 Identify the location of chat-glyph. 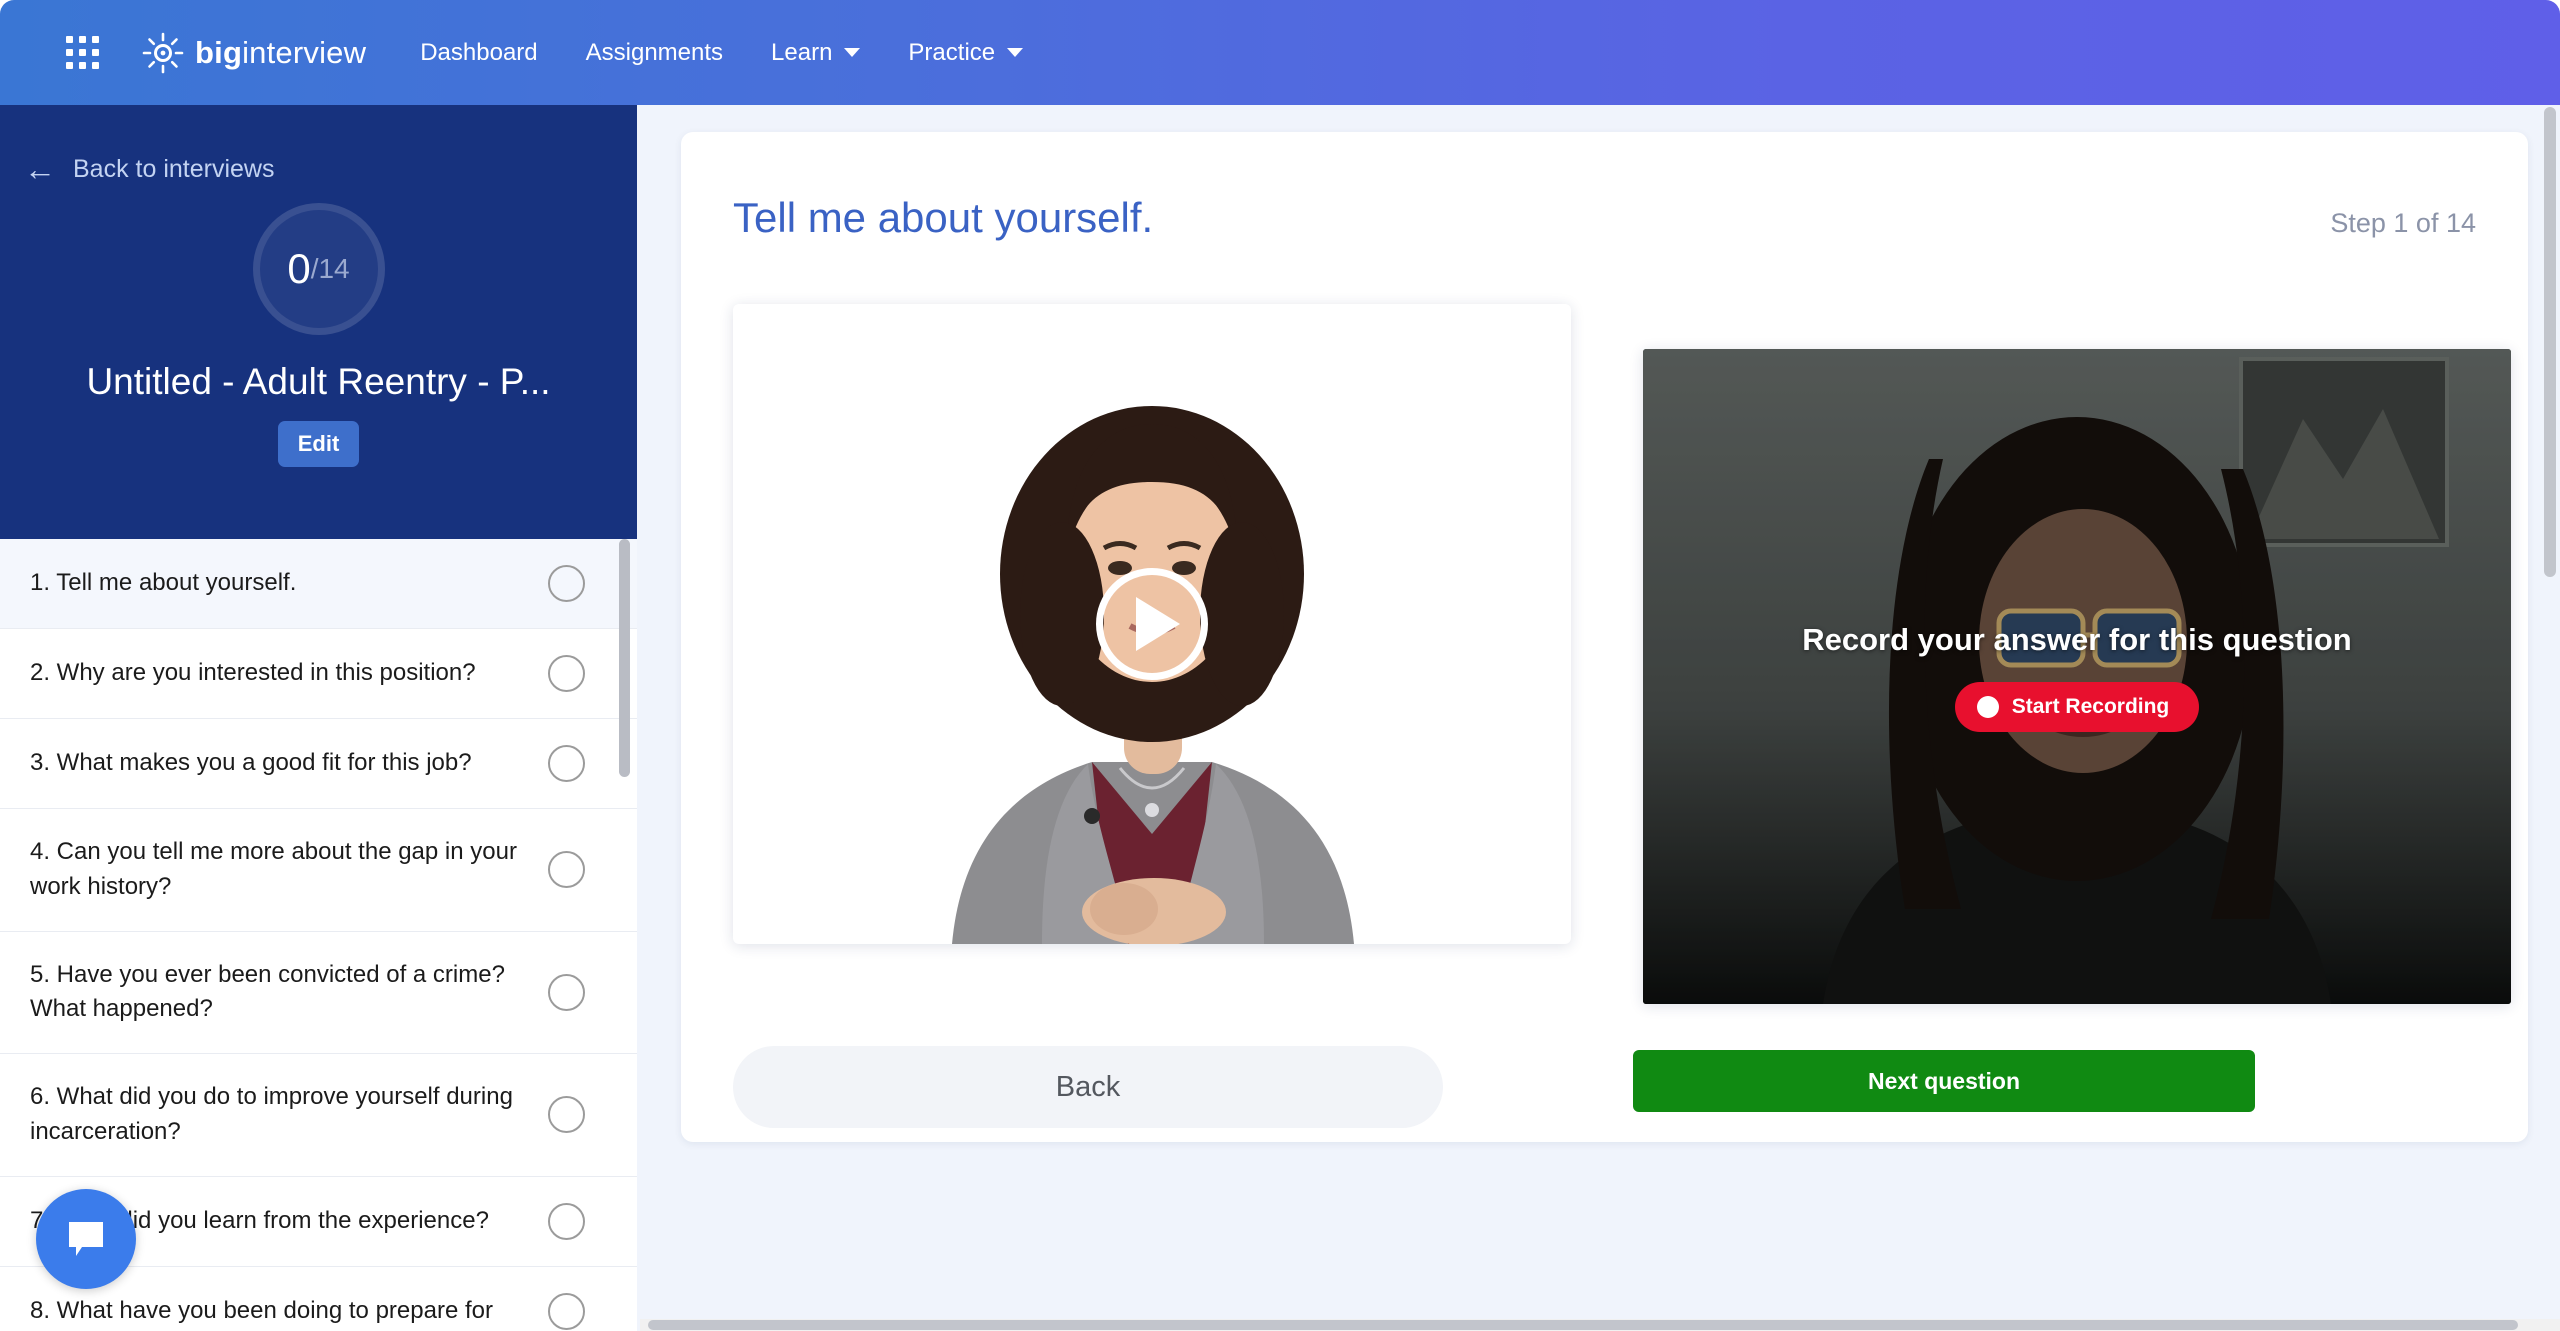
(86, 1239).